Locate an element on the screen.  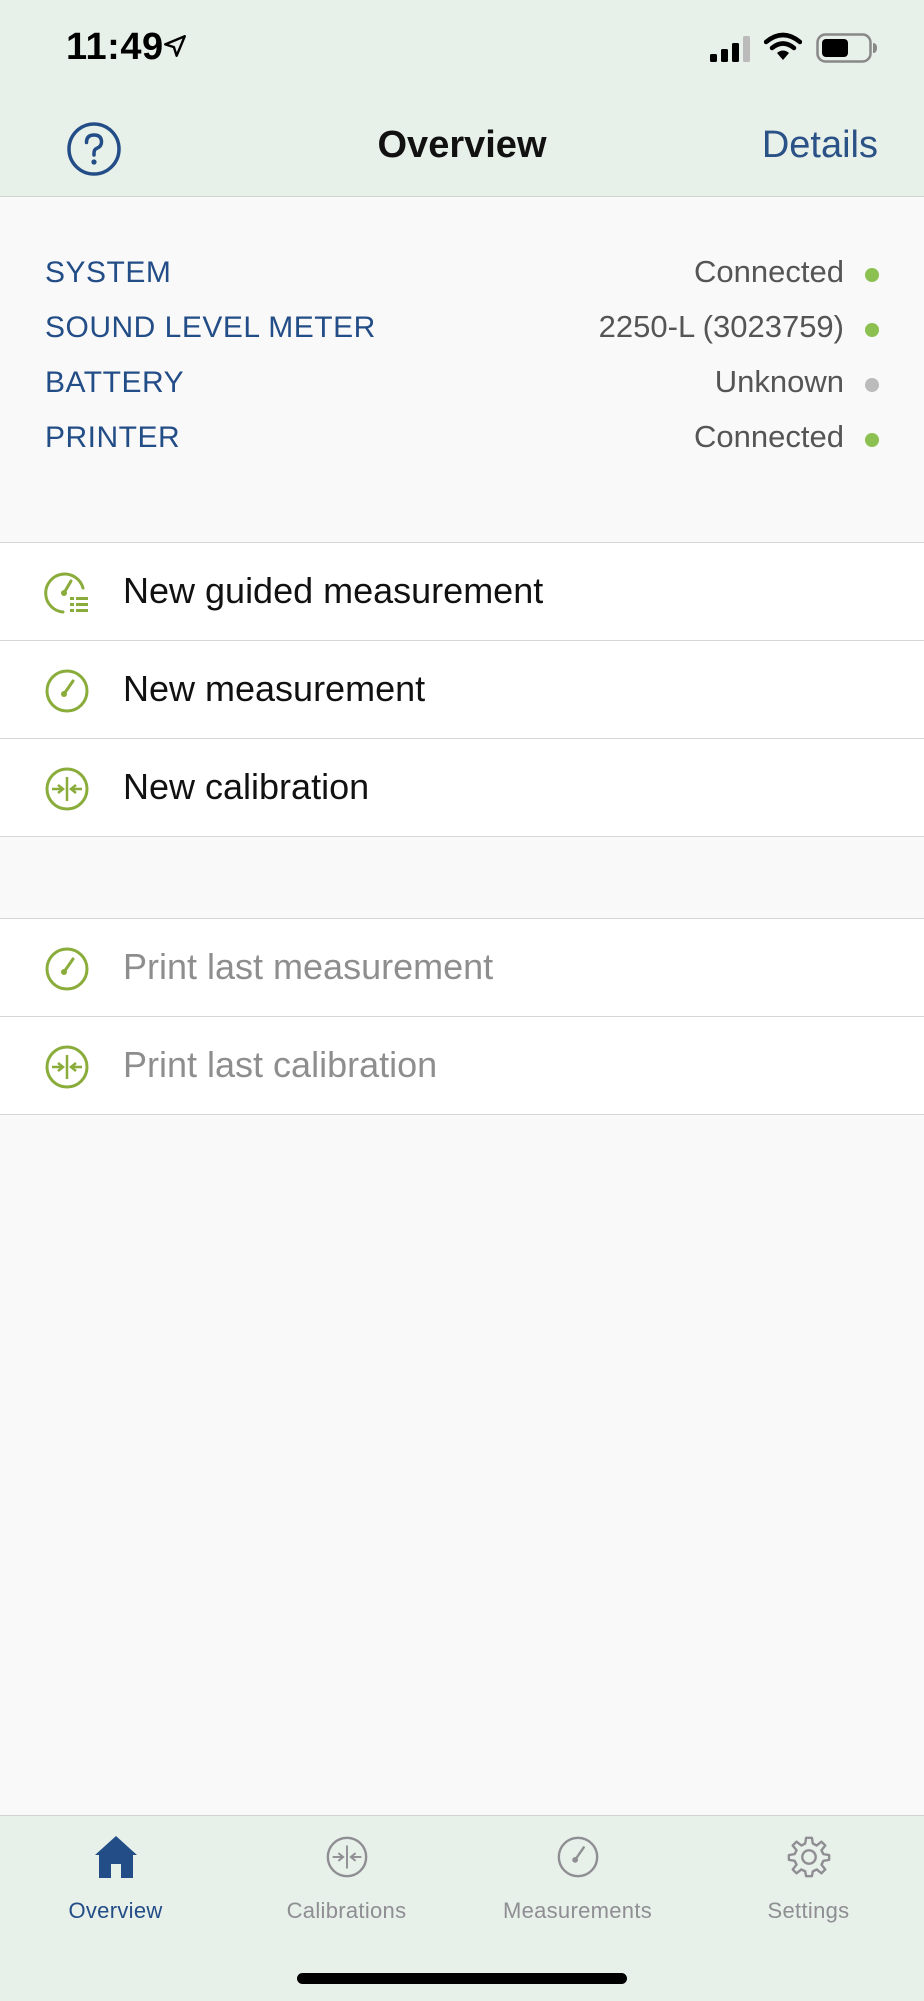
tab-measurements: Measurements is located at coordinates (577, 1876).